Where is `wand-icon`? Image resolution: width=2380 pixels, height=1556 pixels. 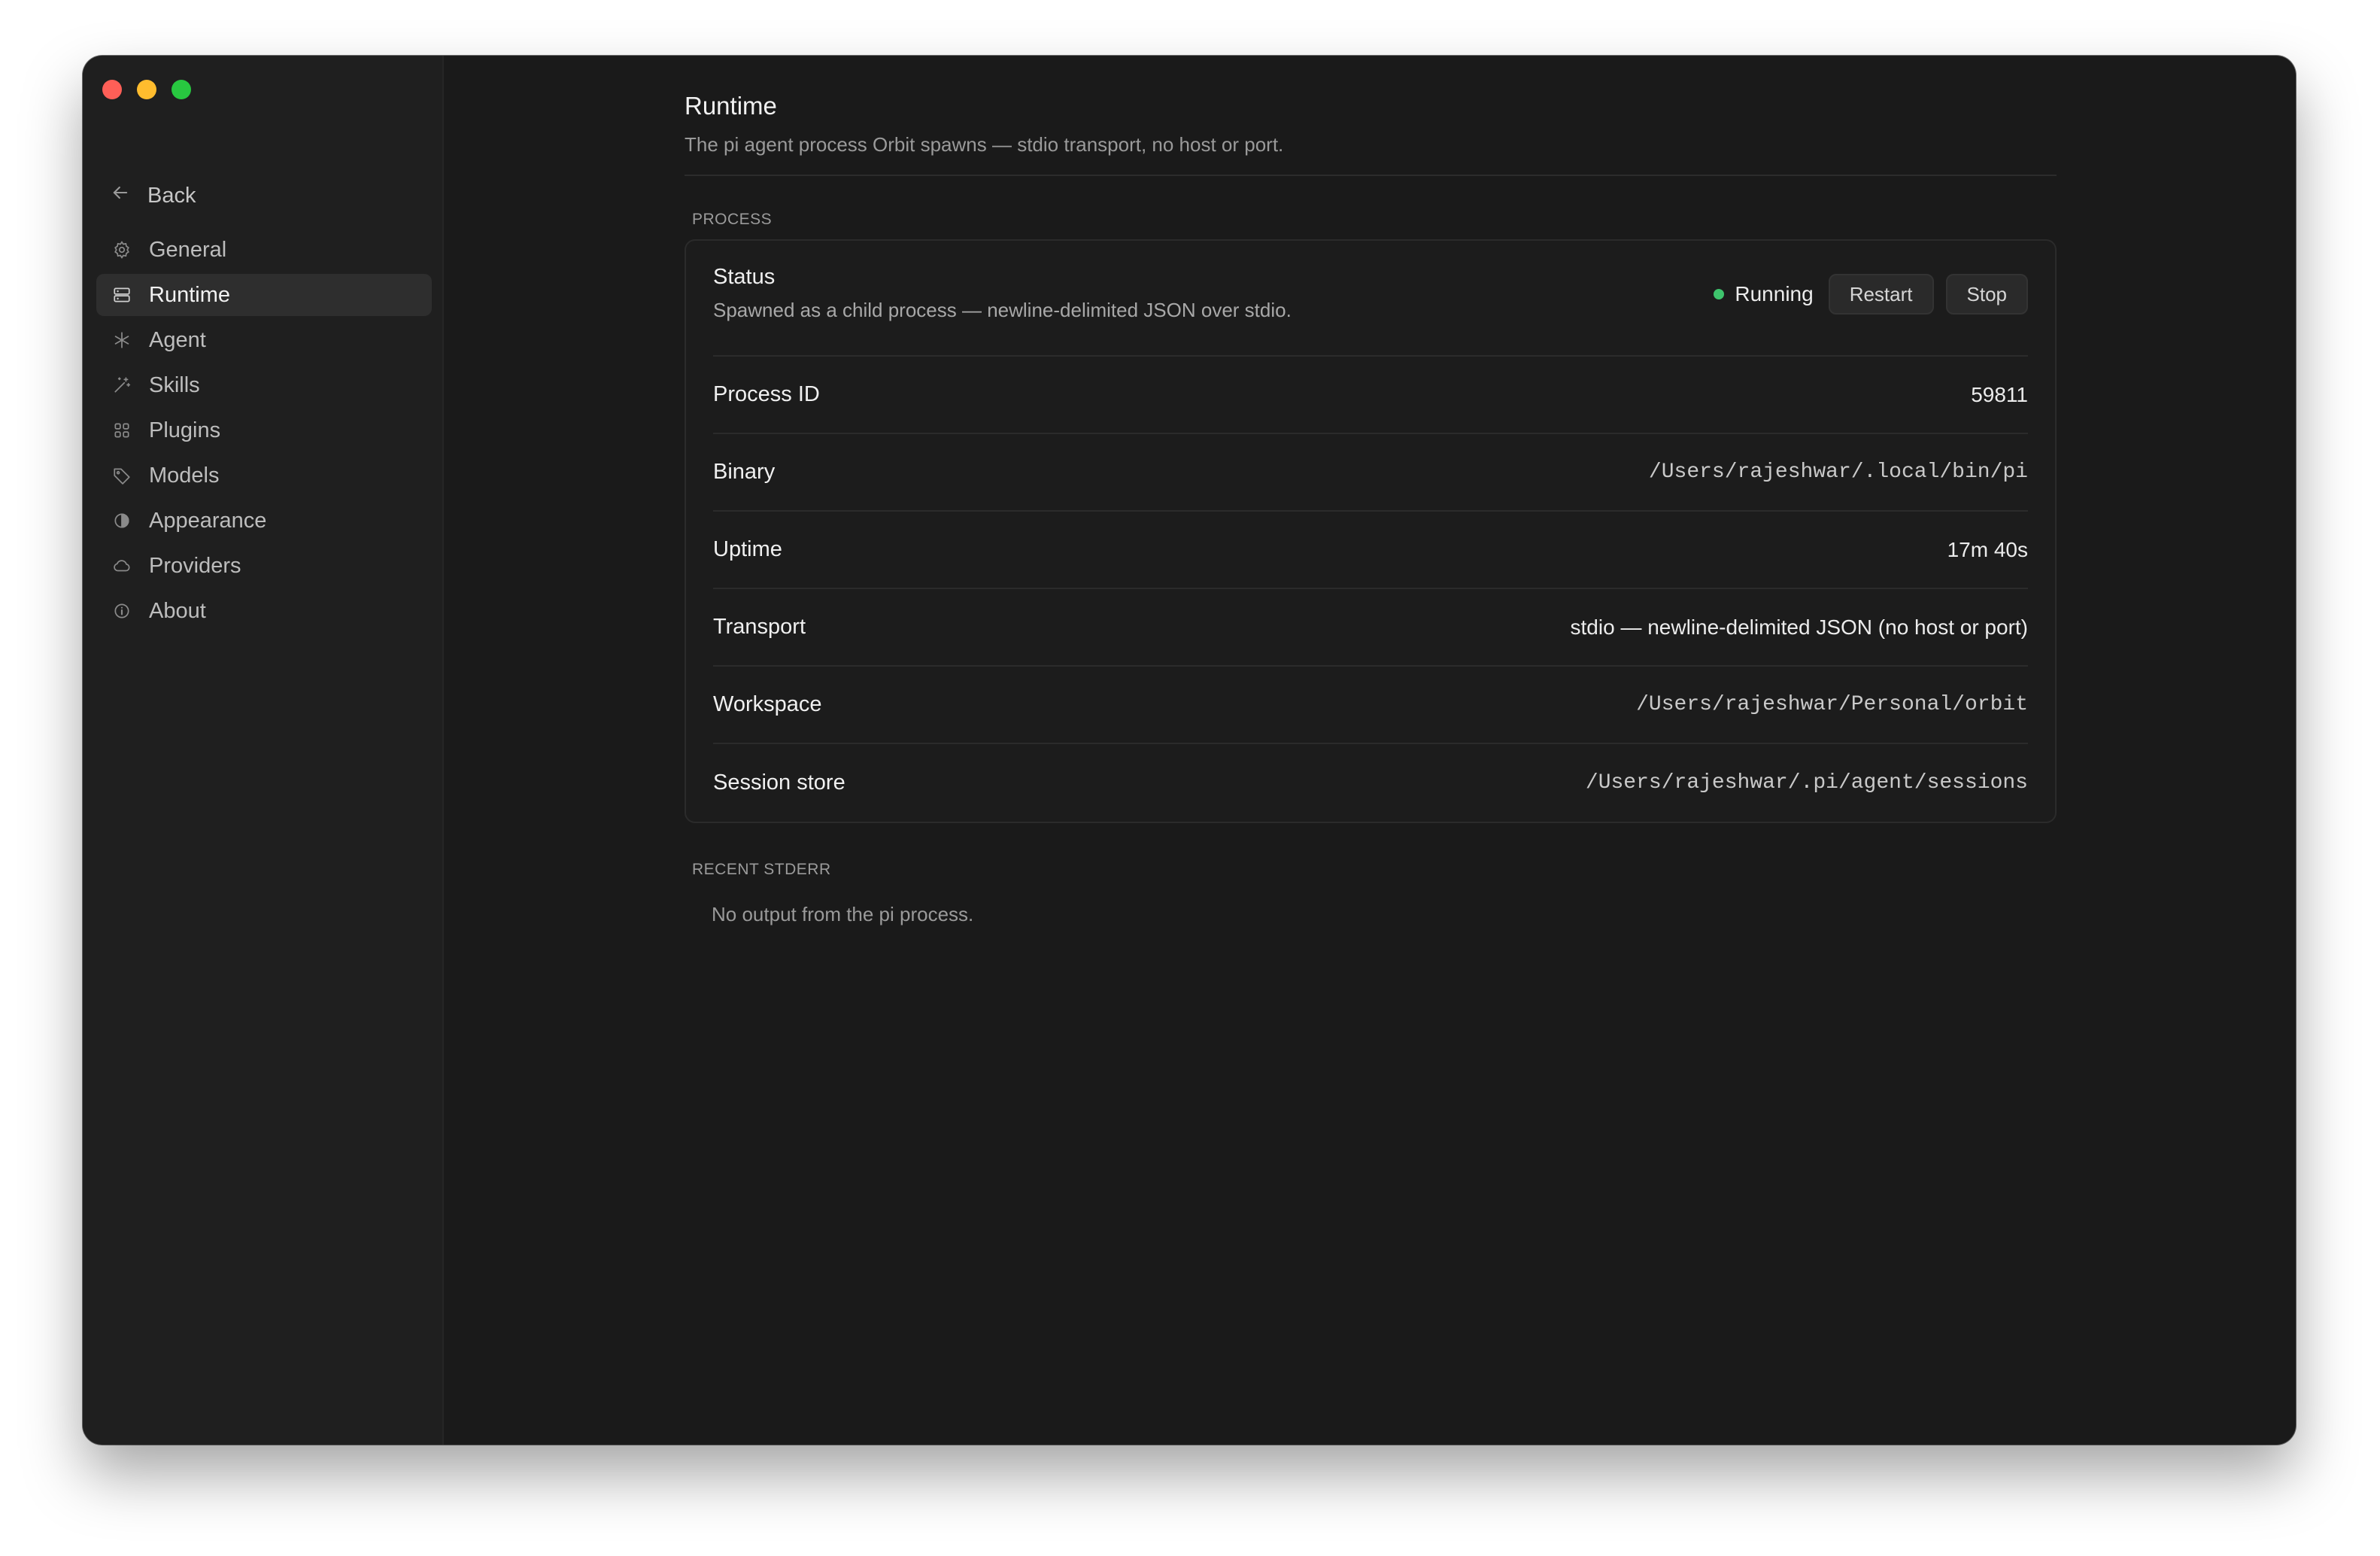
wand-icon is located at coordinates (121, 385).